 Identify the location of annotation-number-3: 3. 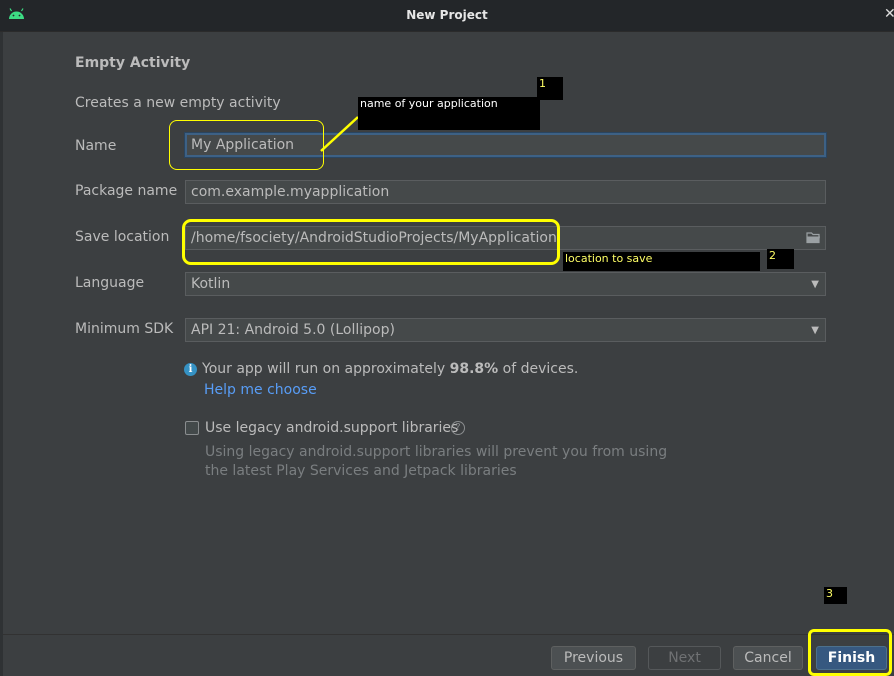
(835, 595).